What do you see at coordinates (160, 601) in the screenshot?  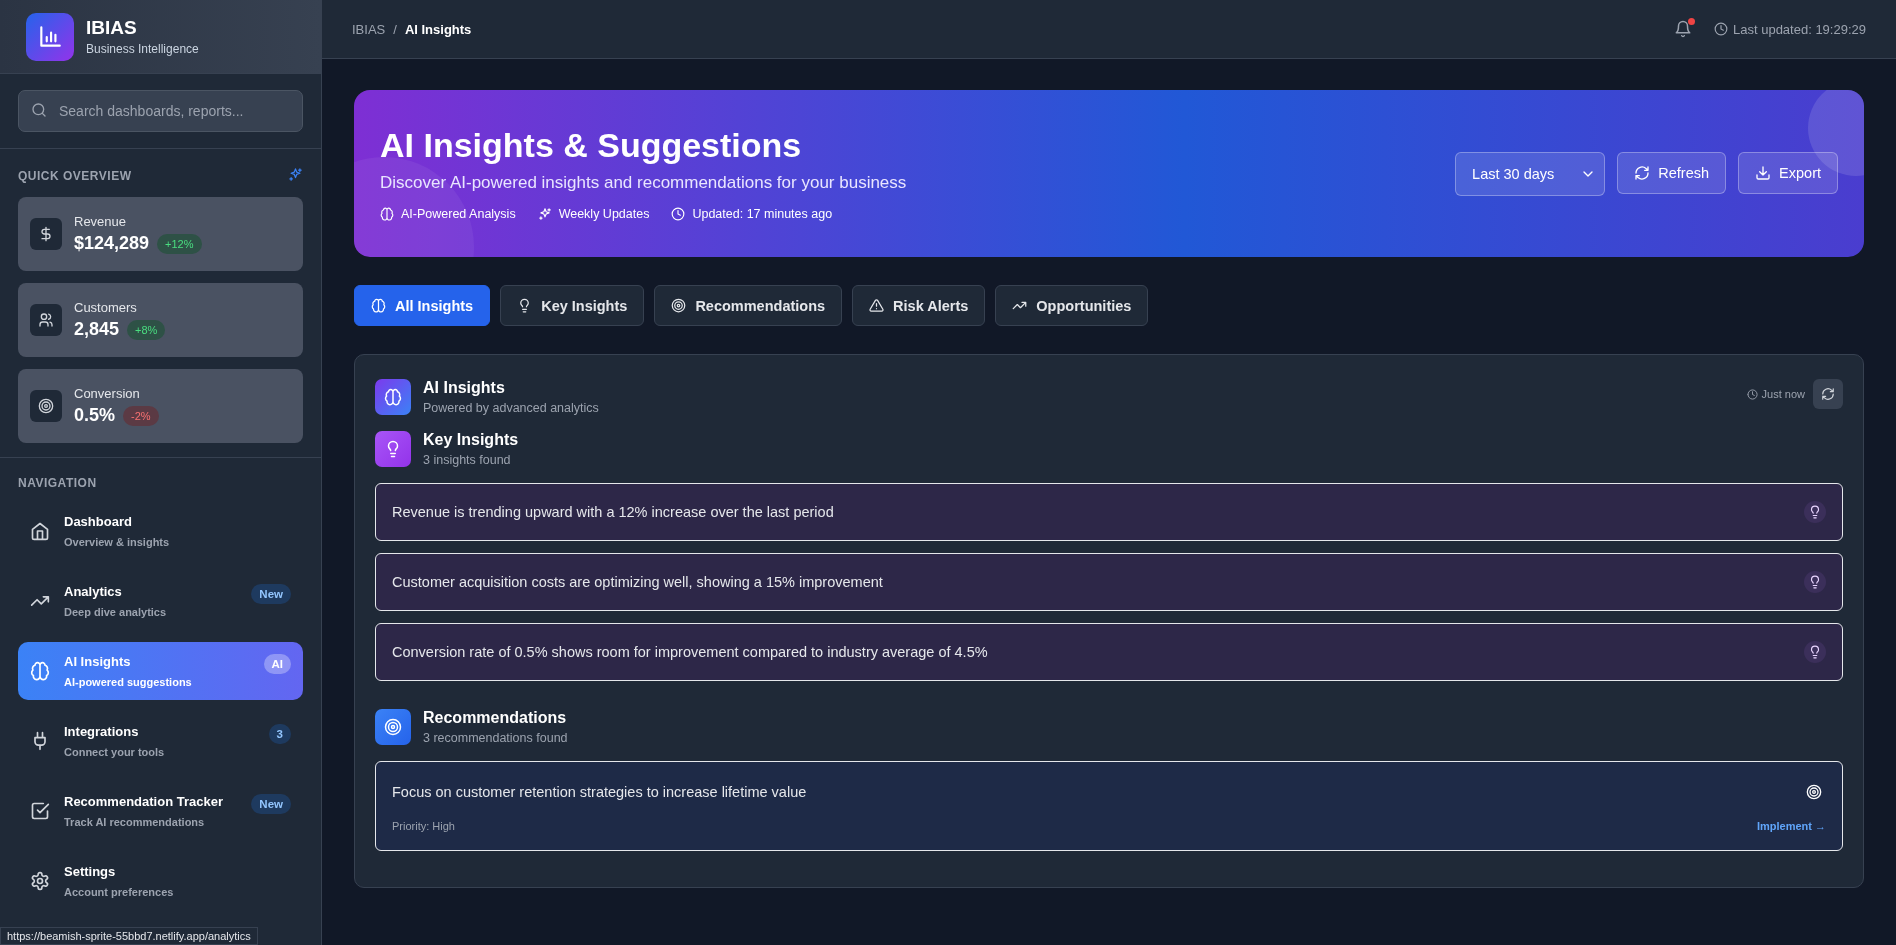 I see `nav-item: Analytics Deep dive analytics New` at bounding box center [160, 601].